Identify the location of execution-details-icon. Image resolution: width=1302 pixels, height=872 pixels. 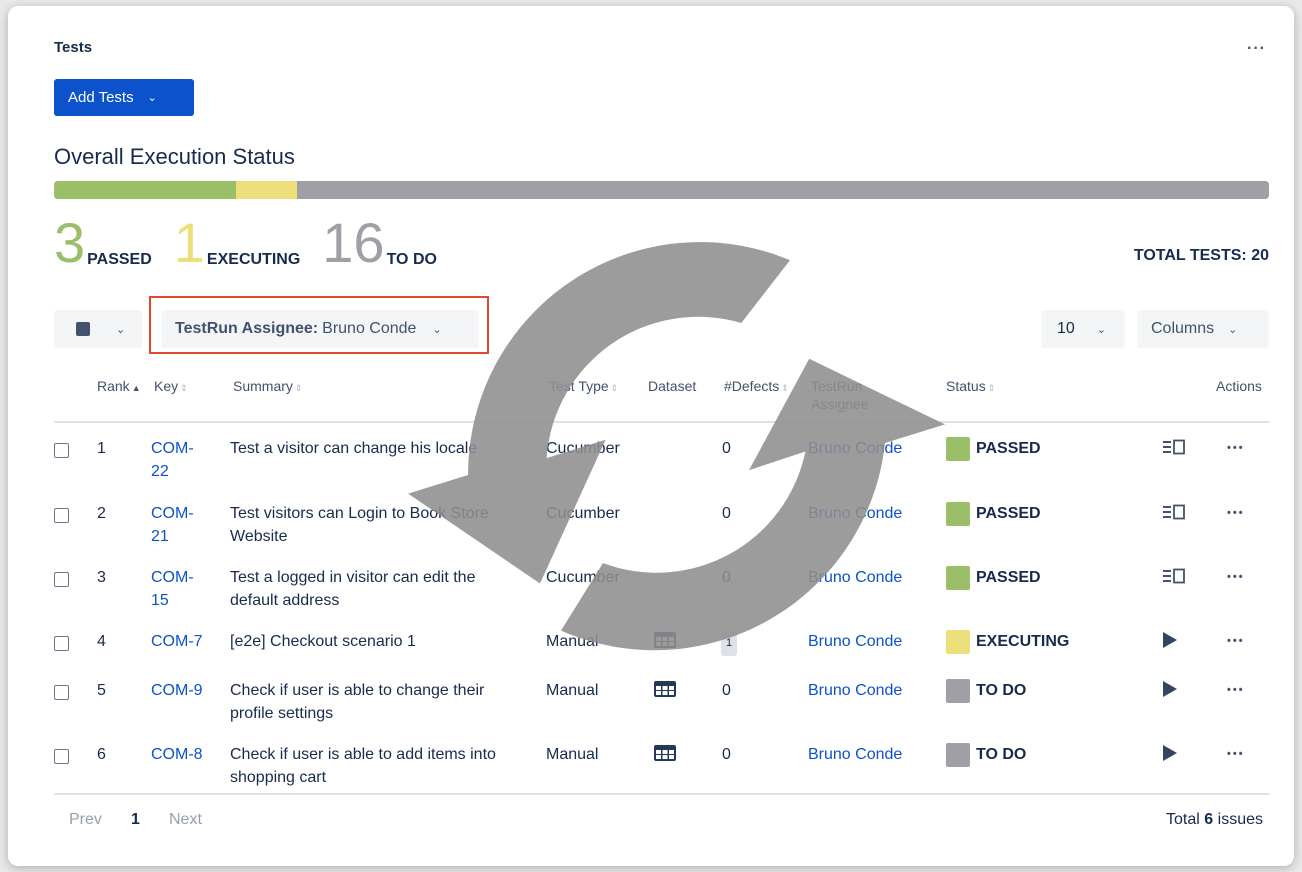
(1174, 576).